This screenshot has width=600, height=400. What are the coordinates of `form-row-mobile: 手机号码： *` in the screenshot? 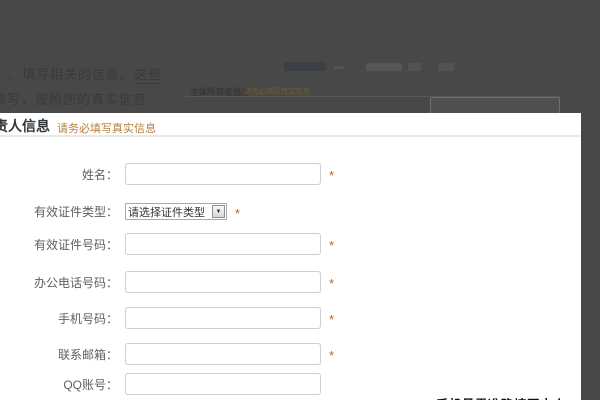 It's located at (167, 318).